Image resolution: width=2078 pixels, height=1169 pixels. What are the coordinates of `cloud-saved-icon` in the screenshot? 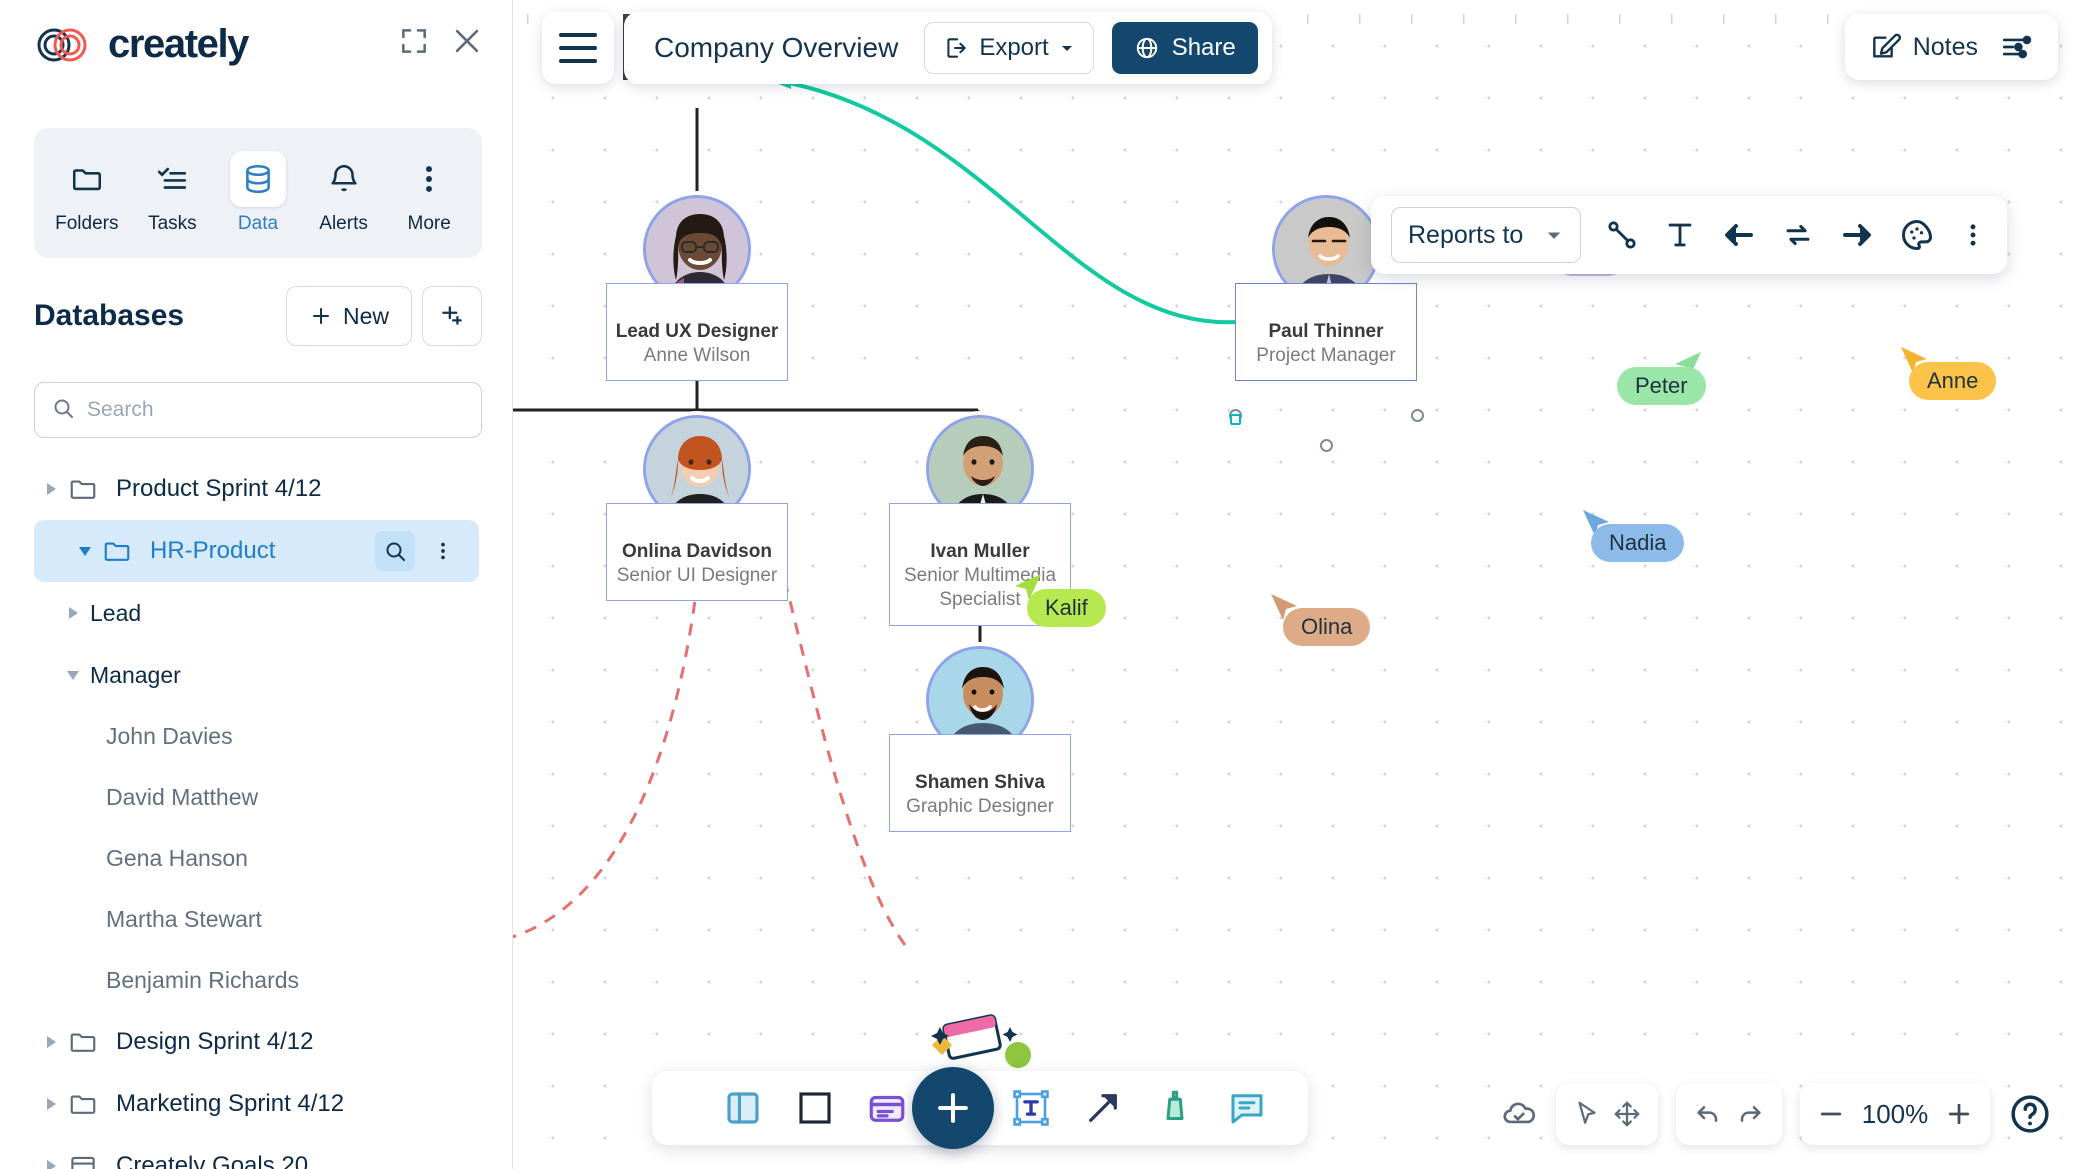 It's located at (1519, 1114).